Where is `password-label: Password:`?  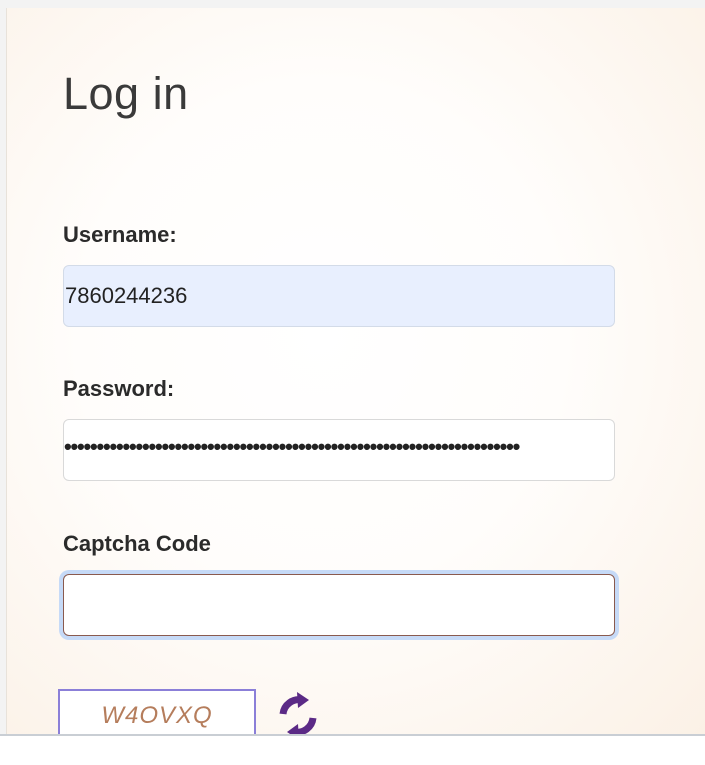
password-label: Password: is located at coordinates (119, 388).